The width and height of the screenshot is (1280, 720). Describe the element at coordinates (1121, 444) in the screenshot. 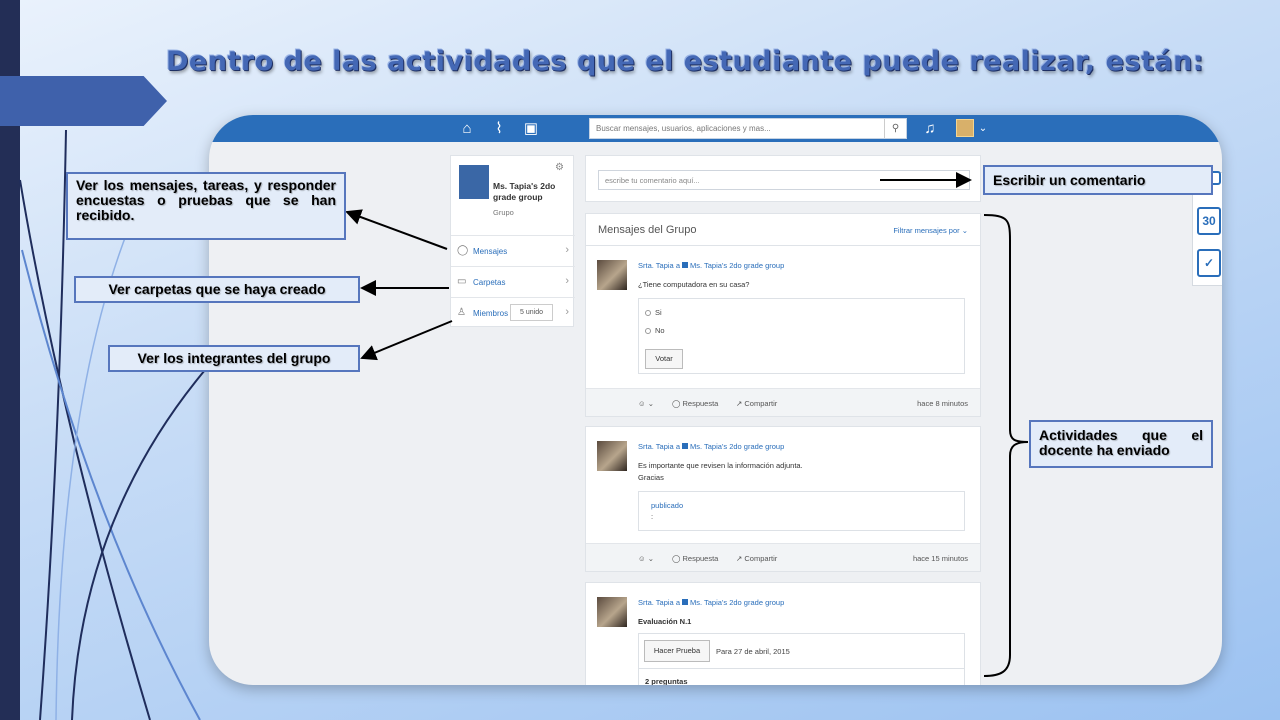

I see `annotation-activities: Actividades que el docente ha enviado` at that location.